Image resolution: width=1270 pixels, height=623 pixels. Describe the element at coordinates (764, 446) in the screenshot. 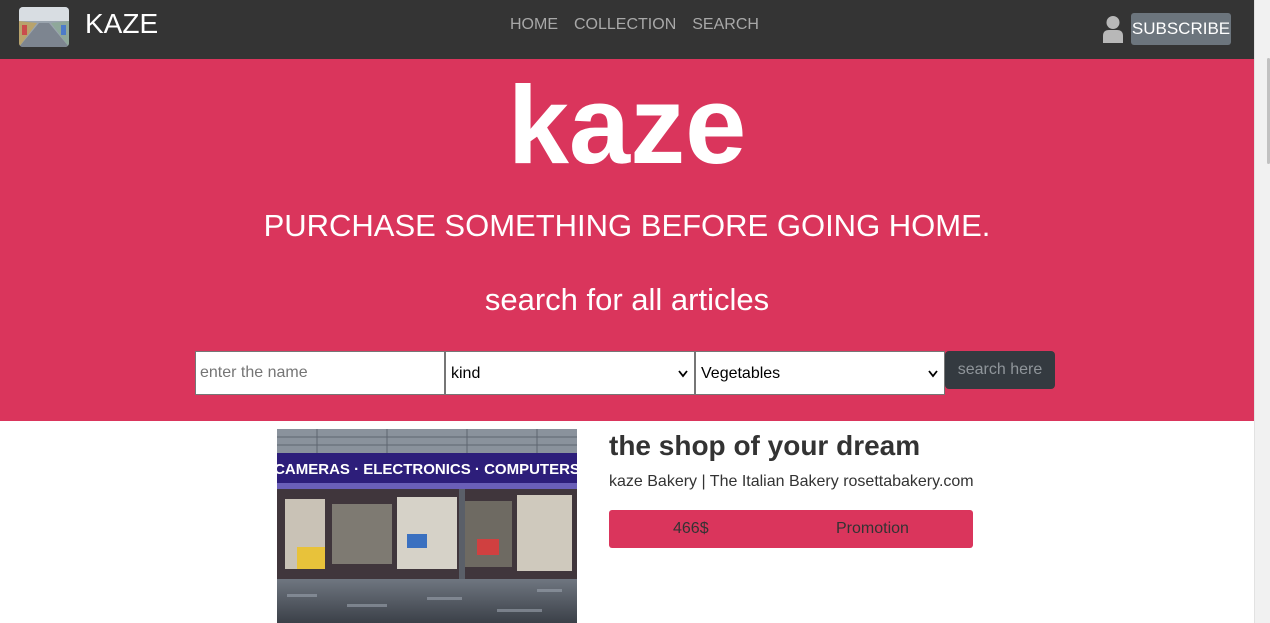

I see `card-title: the shop of your dream` at that location.